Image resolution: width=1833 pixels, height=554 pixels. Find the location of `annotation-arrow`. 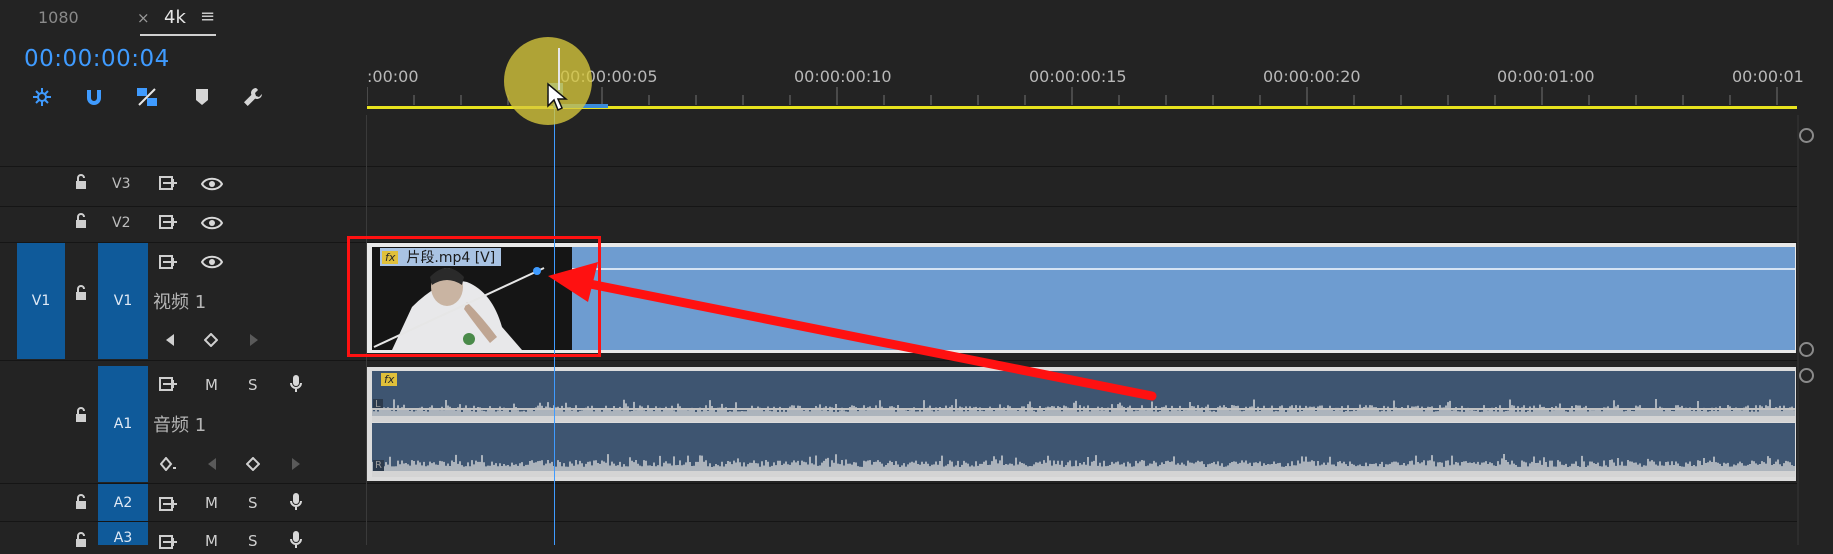

annotation-arrow is located at coordinates (852, 331).